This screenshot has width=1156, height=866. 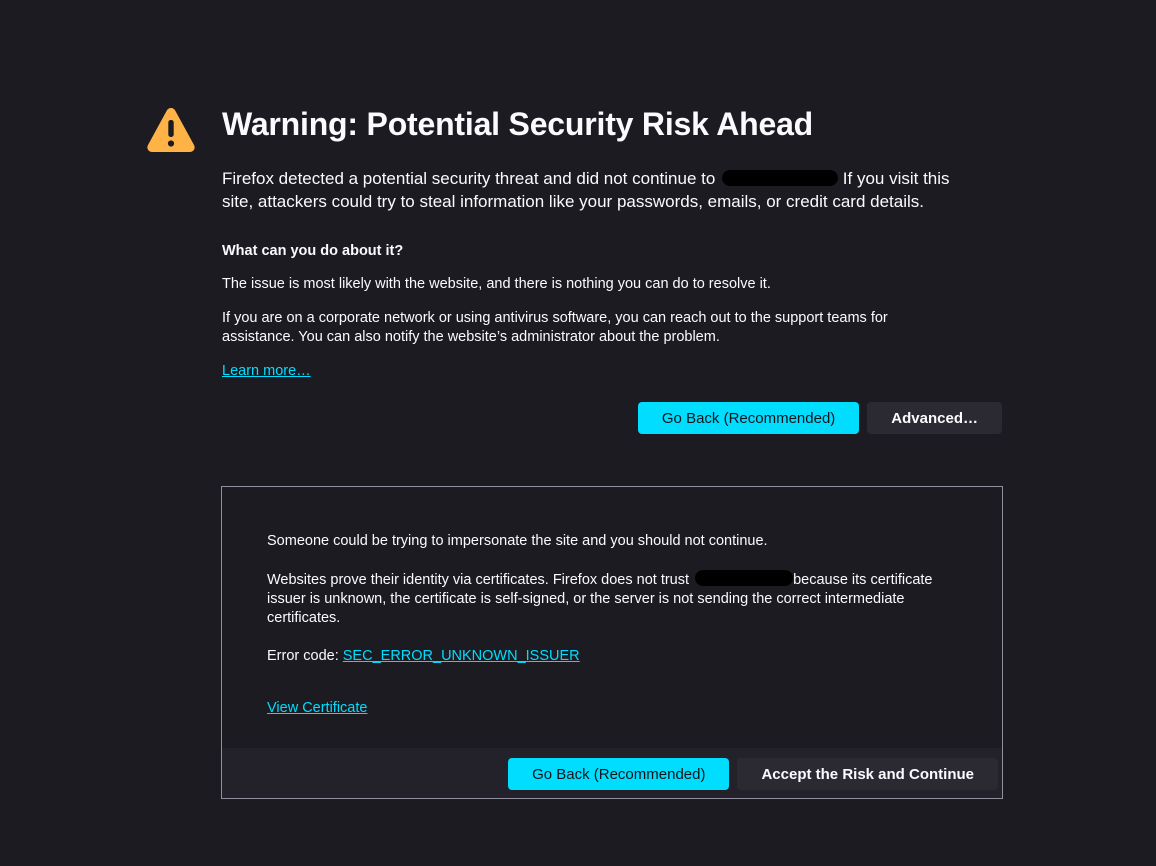 I want to click on go-back-button-advanced: Go Back (Recommended), so click(x=619, y=774).